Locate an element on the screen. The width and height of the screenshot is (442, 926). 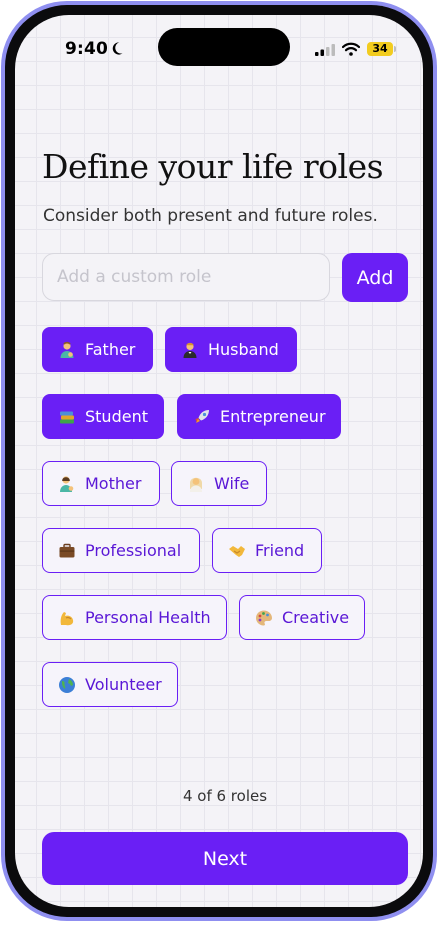
role-chip-husband: Husband is located at coordinates (231, 349).